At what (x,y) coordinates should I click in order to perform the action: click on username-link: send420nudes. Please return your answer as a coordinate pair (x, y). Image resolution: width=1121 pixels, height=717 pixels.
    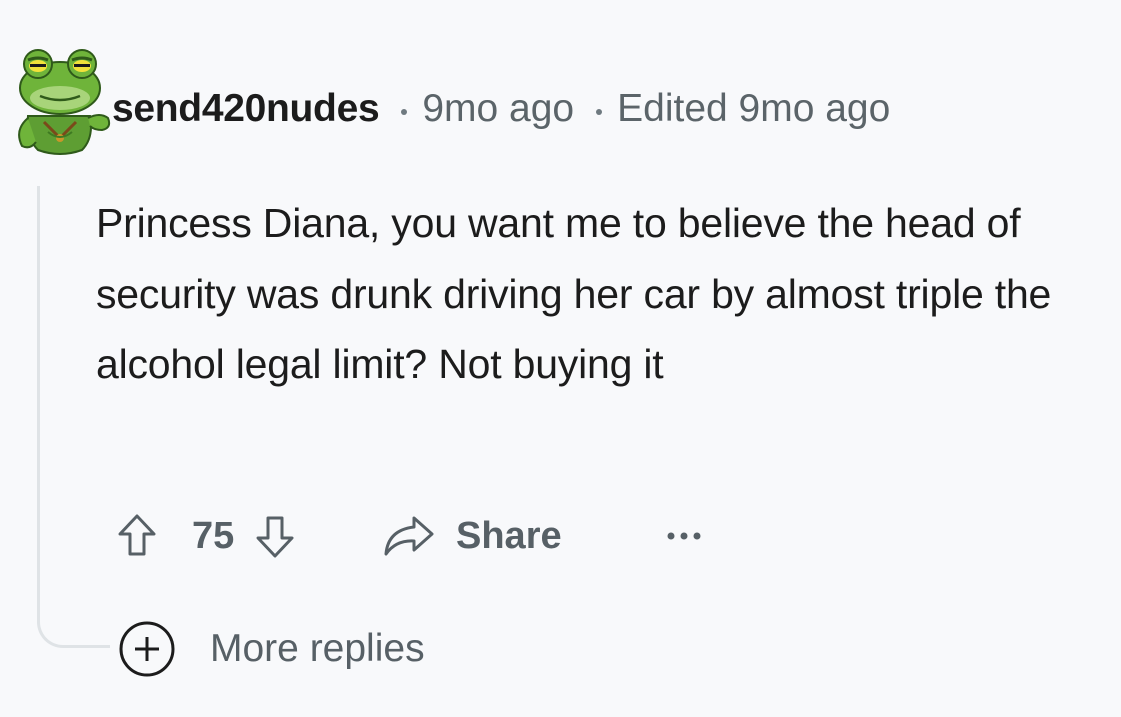
    Looking at the image, I should click on (246, 109).